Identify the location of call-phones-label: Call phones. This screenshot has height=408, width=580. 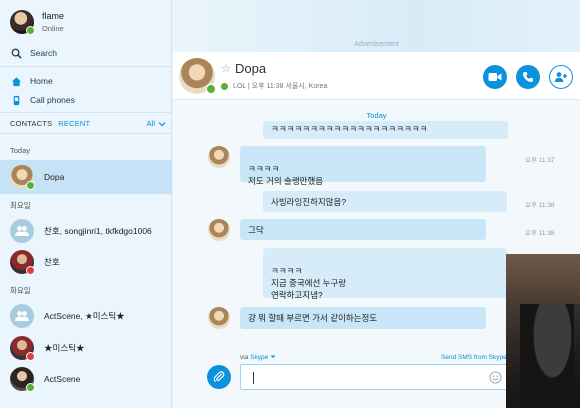
(52, 100).